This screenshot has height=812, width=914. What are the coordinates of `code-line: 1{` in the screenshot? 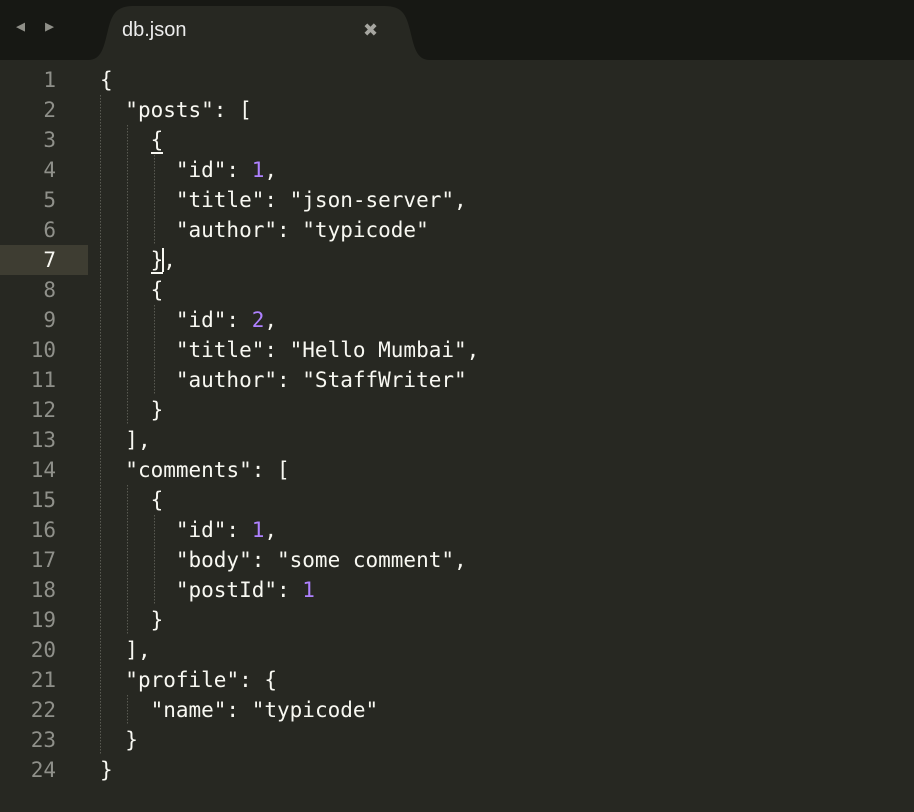 It's located at (457, 80).